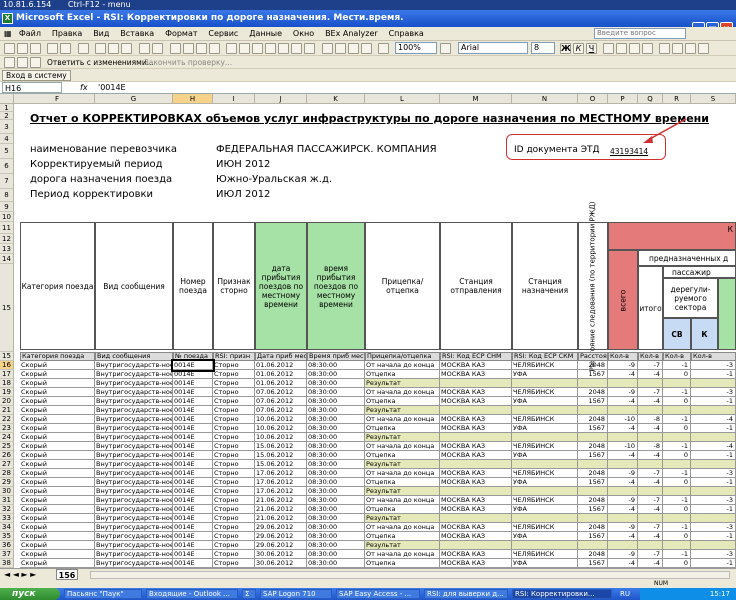  I want to click on redo-icon, so click(157, 48).